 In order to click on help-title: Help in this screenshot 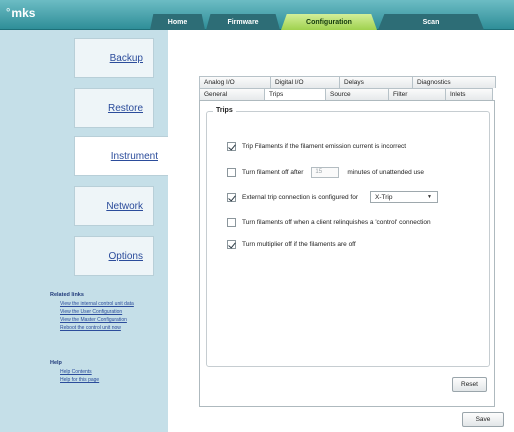, I will do `click(56, 363)`.